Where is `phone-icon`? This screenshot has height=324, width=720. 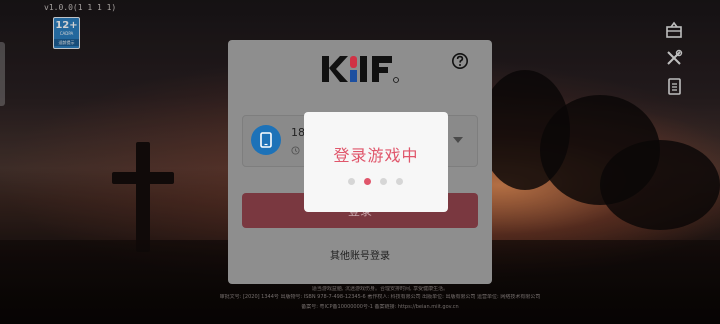
phone-icon is located at coordinates (266, 140).